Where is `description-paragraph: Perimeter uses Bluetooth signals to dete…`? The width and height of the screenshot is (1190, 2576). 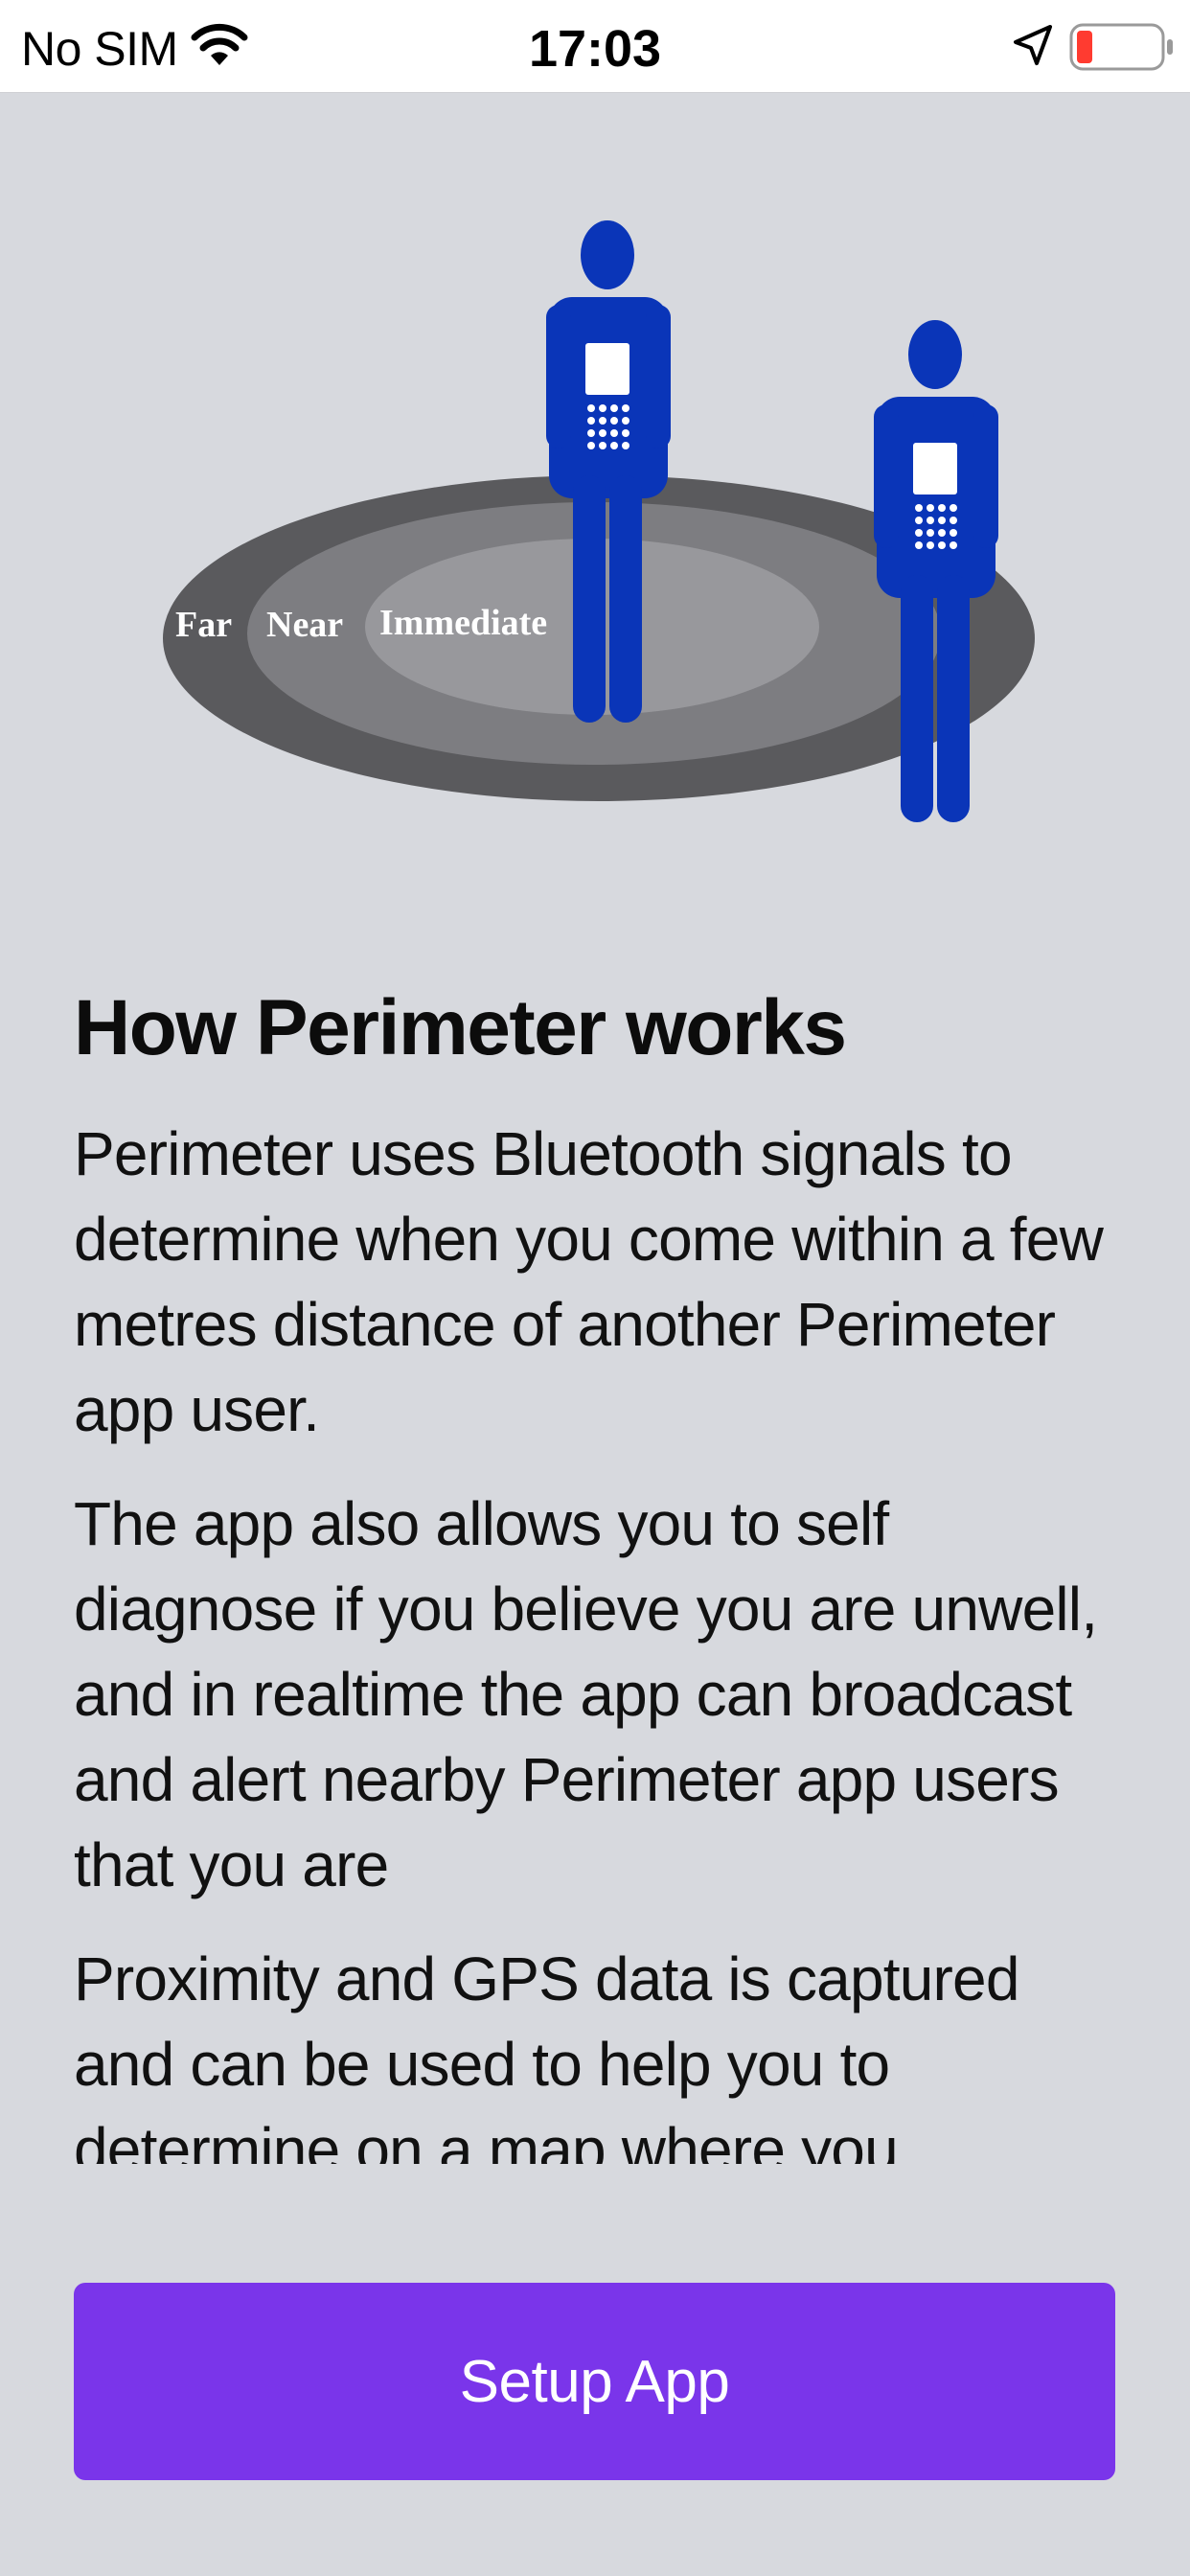 description-paragraph: Perimeter uses Bluetooth signals to dete… is located at coordinates (589, 1281).